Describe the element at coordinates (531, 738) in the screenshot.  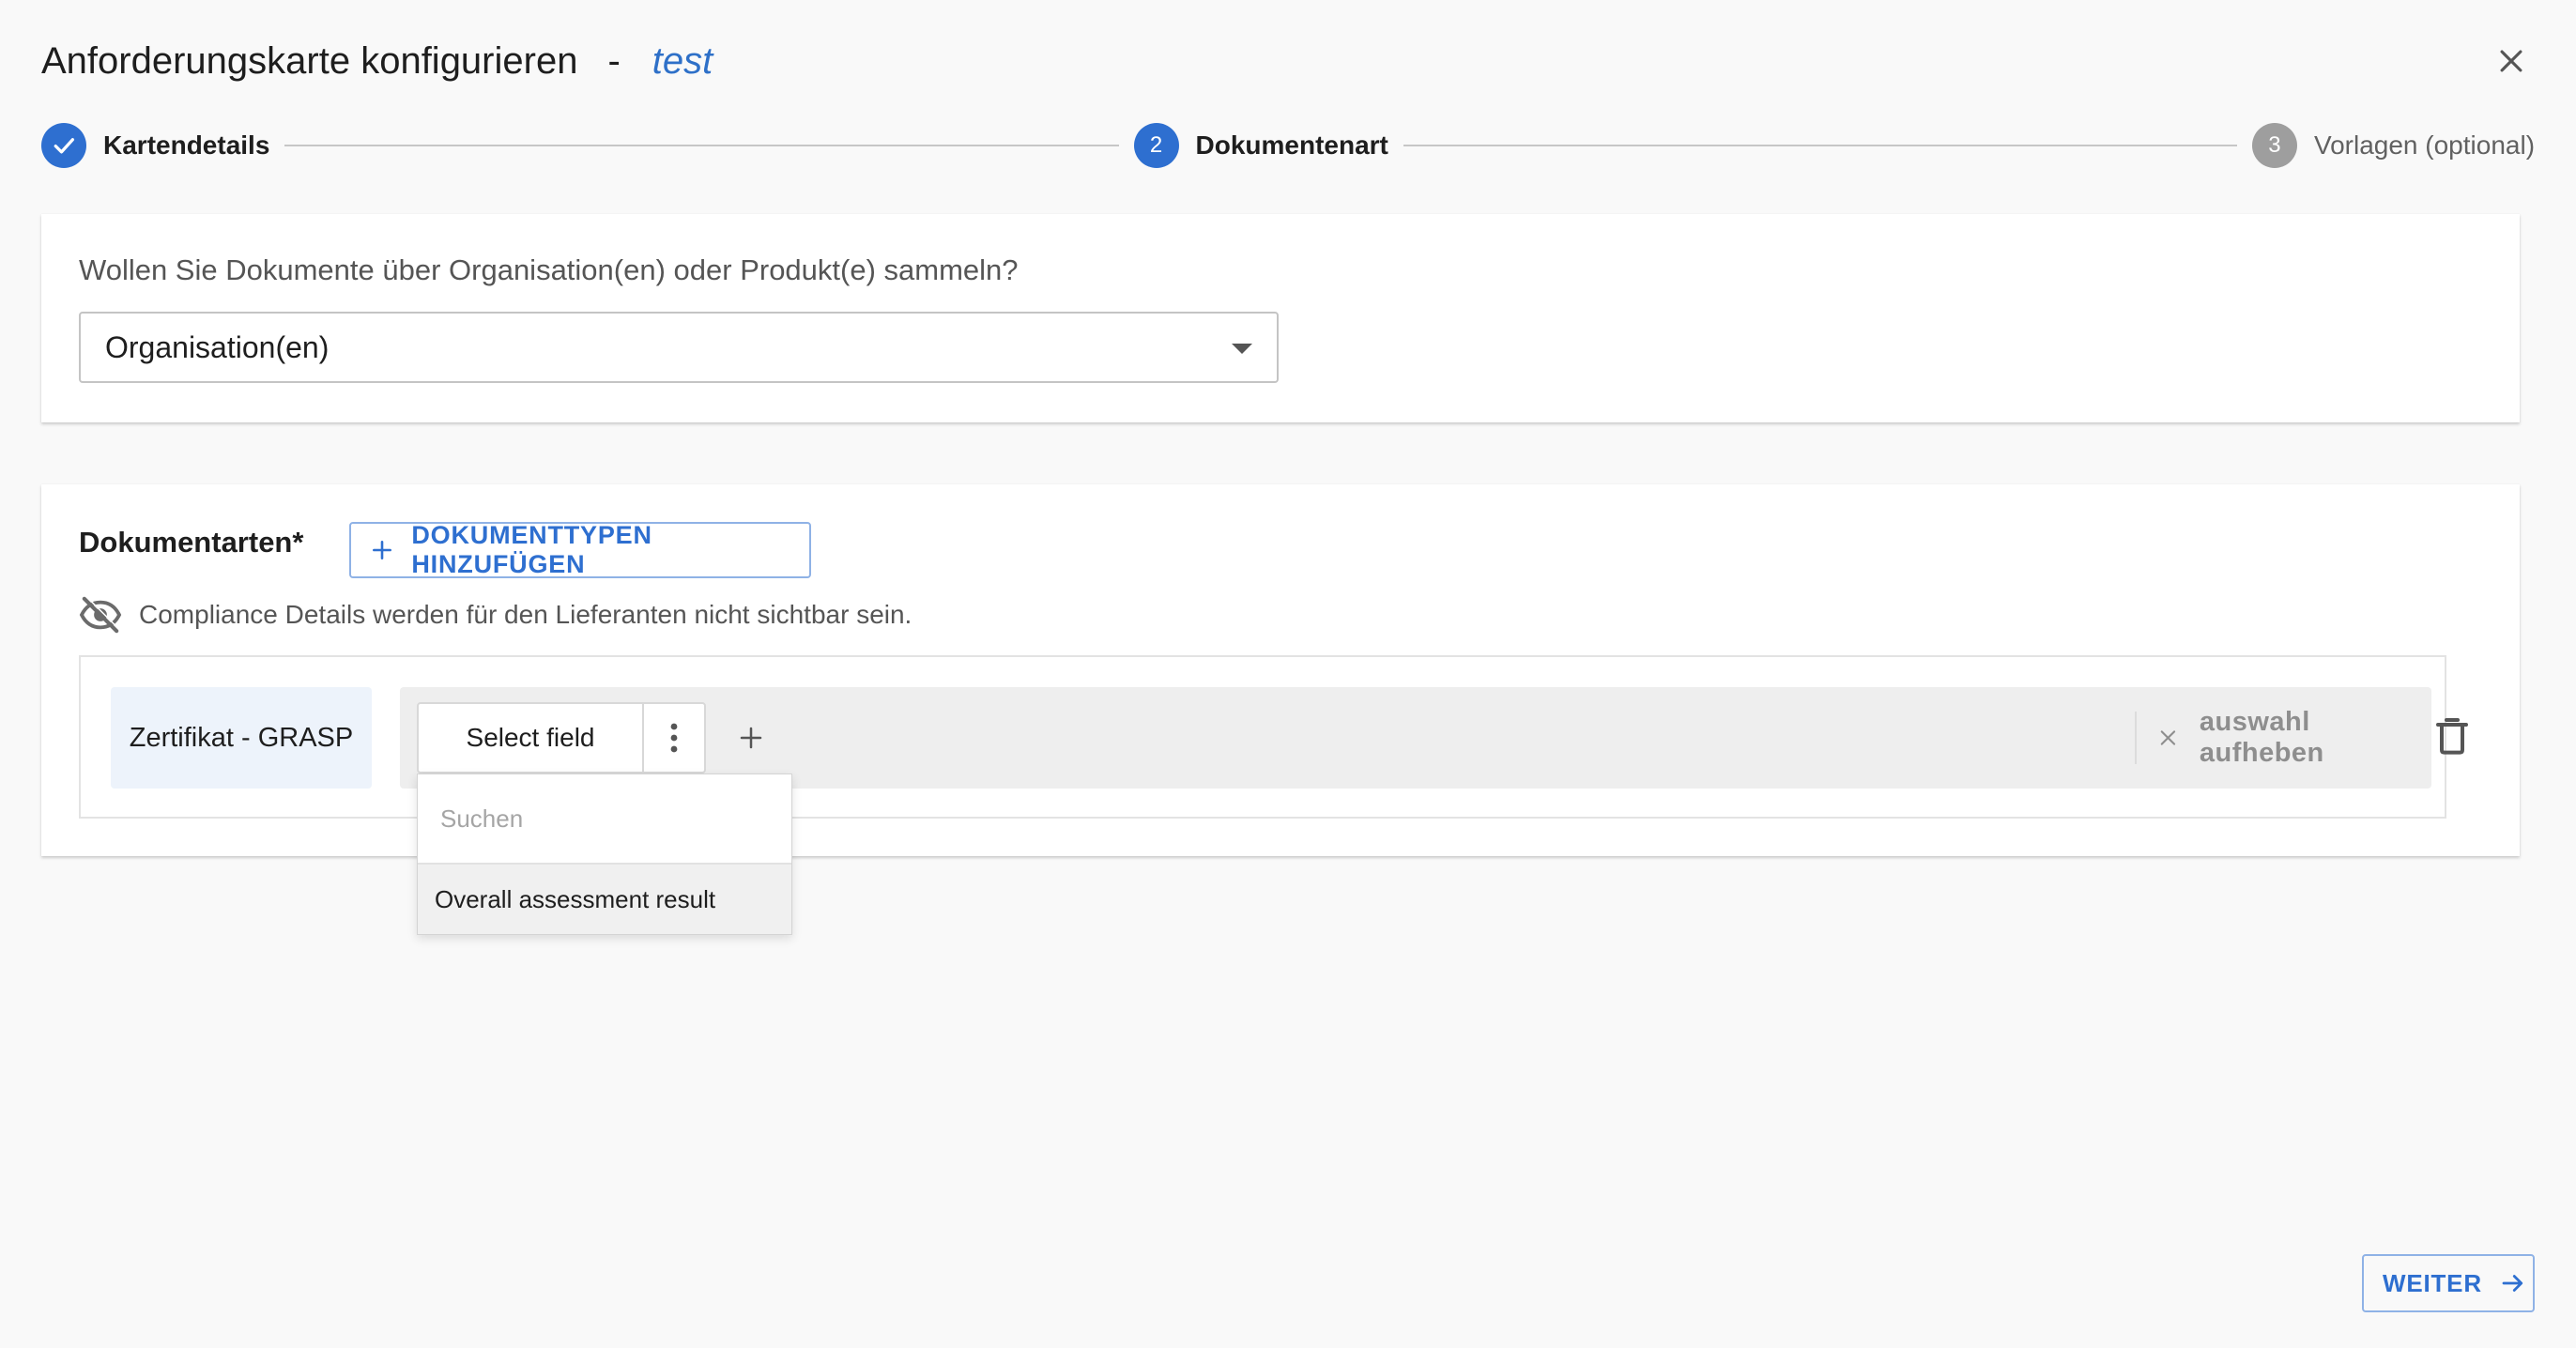
I see `select-field-button: Select field` at that location.